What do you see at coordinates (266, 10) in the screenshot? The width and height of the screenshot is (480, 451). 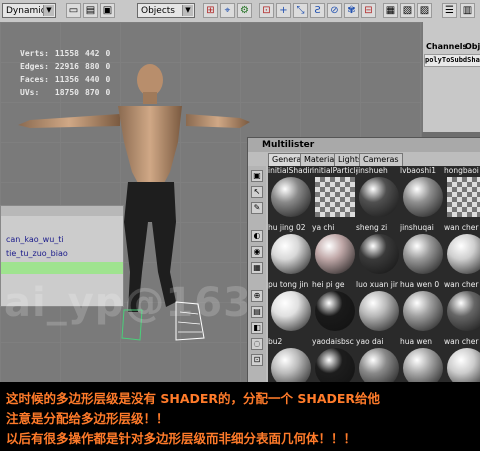 I see `snap-grid-icon: ⊡` at bounding box center [266, 10].